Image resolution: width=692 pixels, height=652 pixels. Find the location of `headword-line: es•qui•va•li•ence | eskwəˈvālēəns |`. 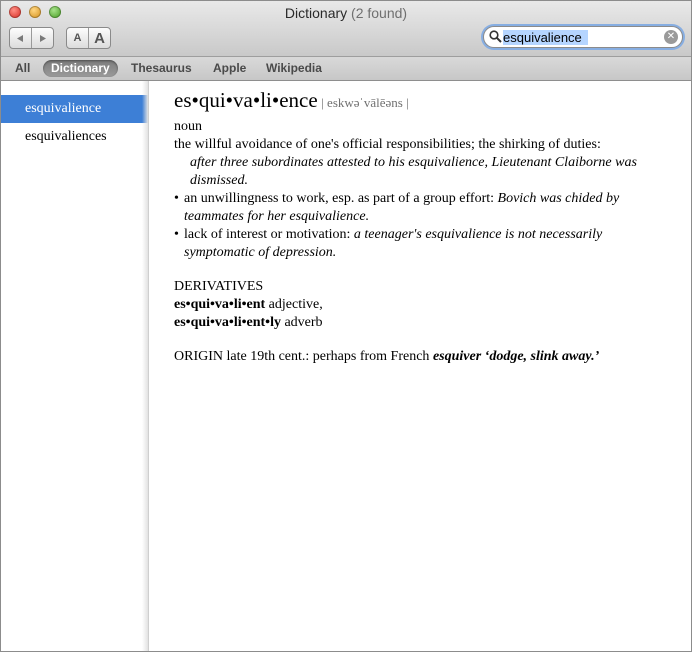

headword-line: es•qui•va•li•ence | eskwəˈvālēəns | is located at coordinates (424, 100).